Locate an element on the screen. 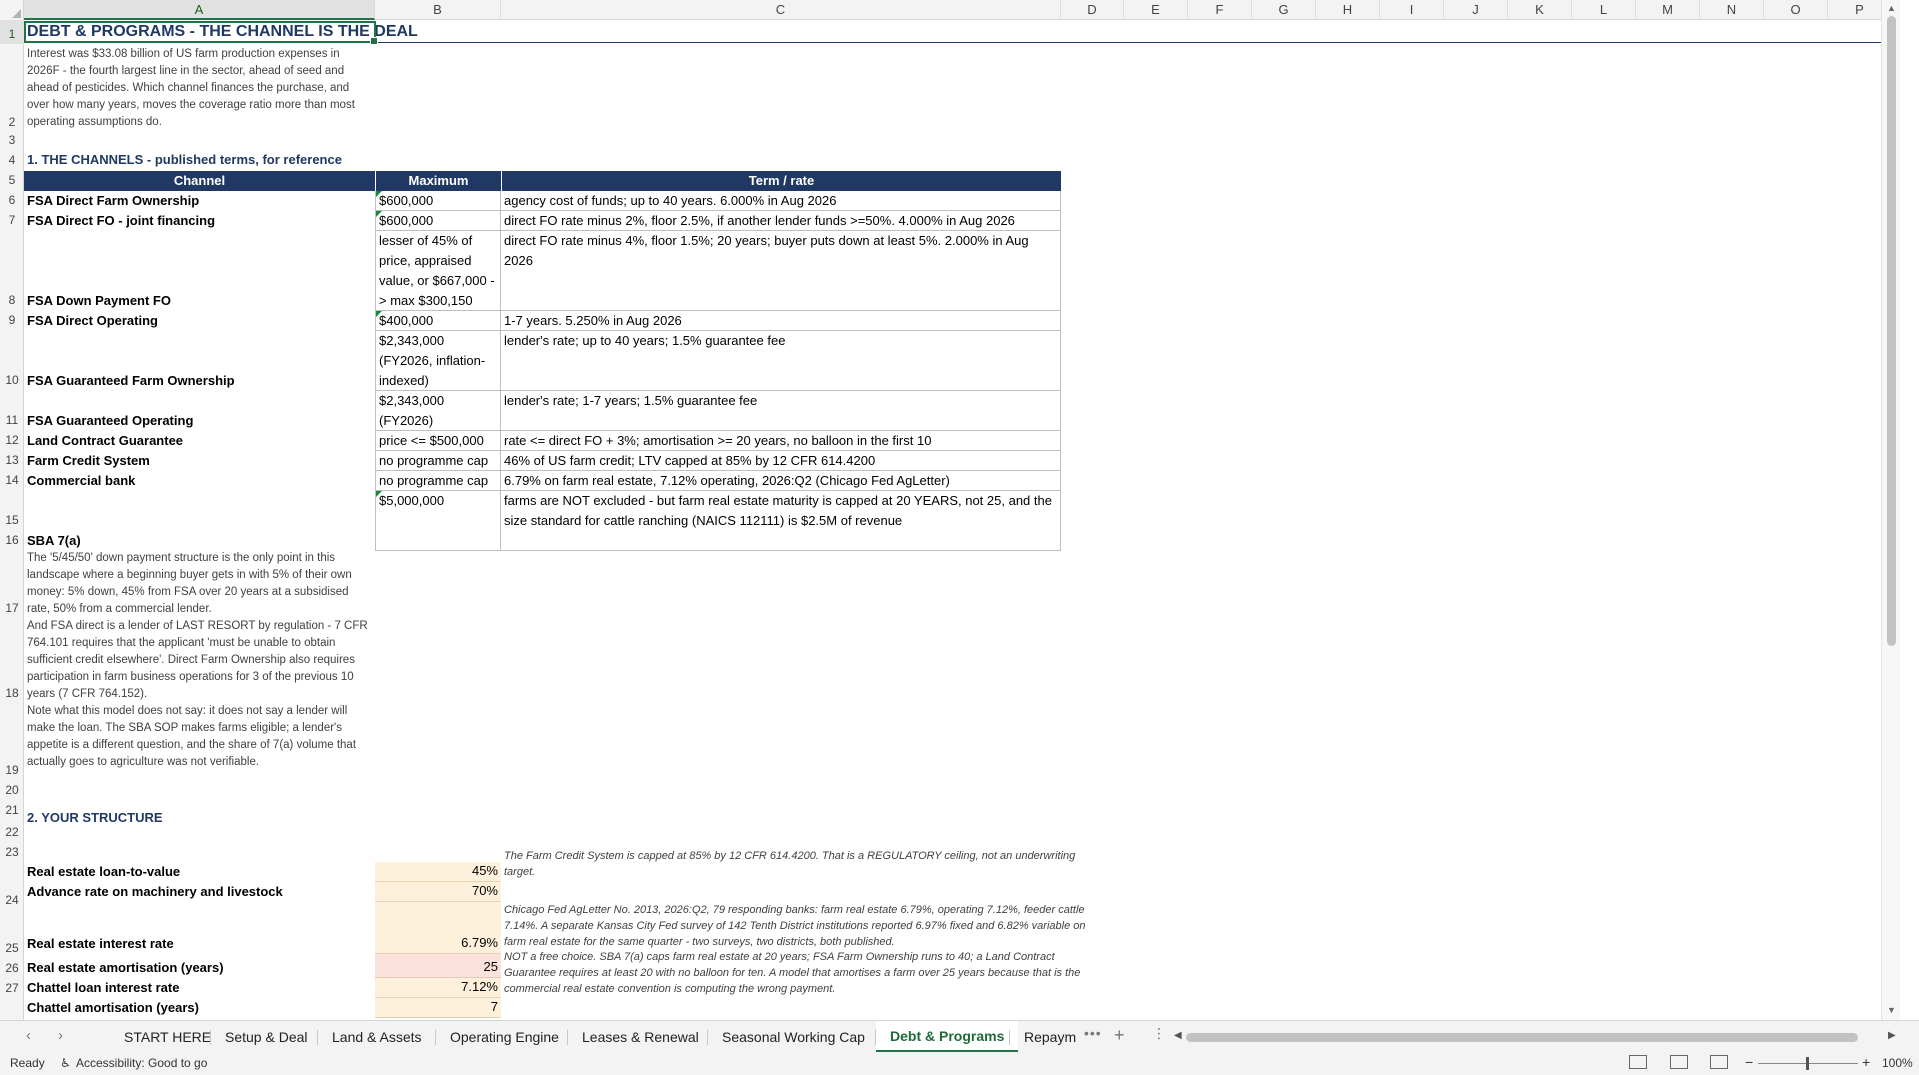 This screenshot has height=1075, width=1919. column-header-e: E is located at coordinates (1156, 10).